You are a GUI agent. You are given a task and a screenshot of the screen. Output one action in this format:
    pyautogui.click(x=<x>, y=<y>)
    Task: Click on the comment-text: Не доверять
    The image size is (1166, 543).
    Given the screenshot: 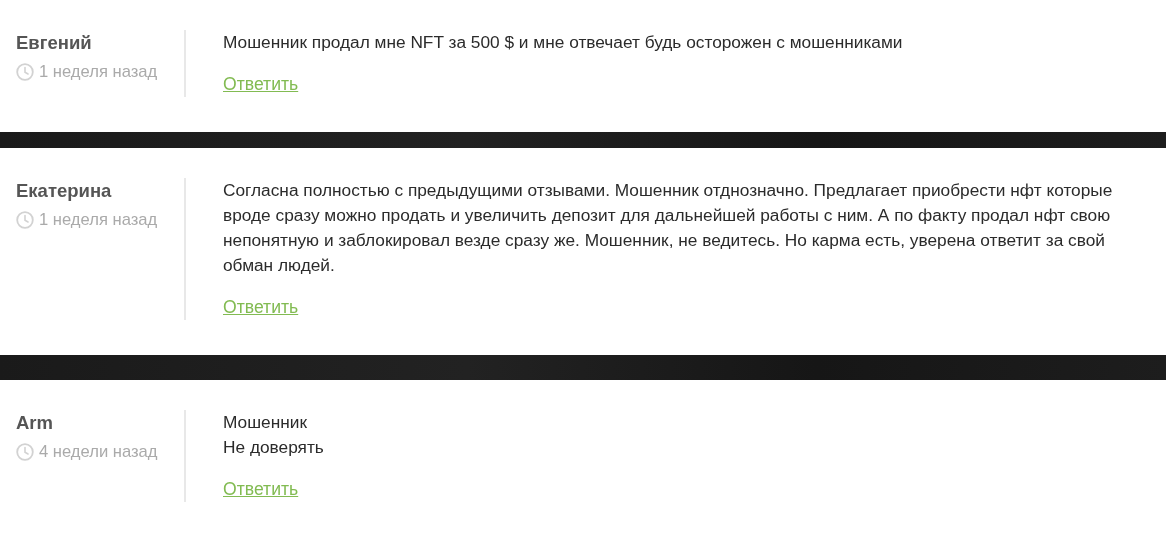 What is the action you would take?
    pyautogui.click(x=274, y=447)
    